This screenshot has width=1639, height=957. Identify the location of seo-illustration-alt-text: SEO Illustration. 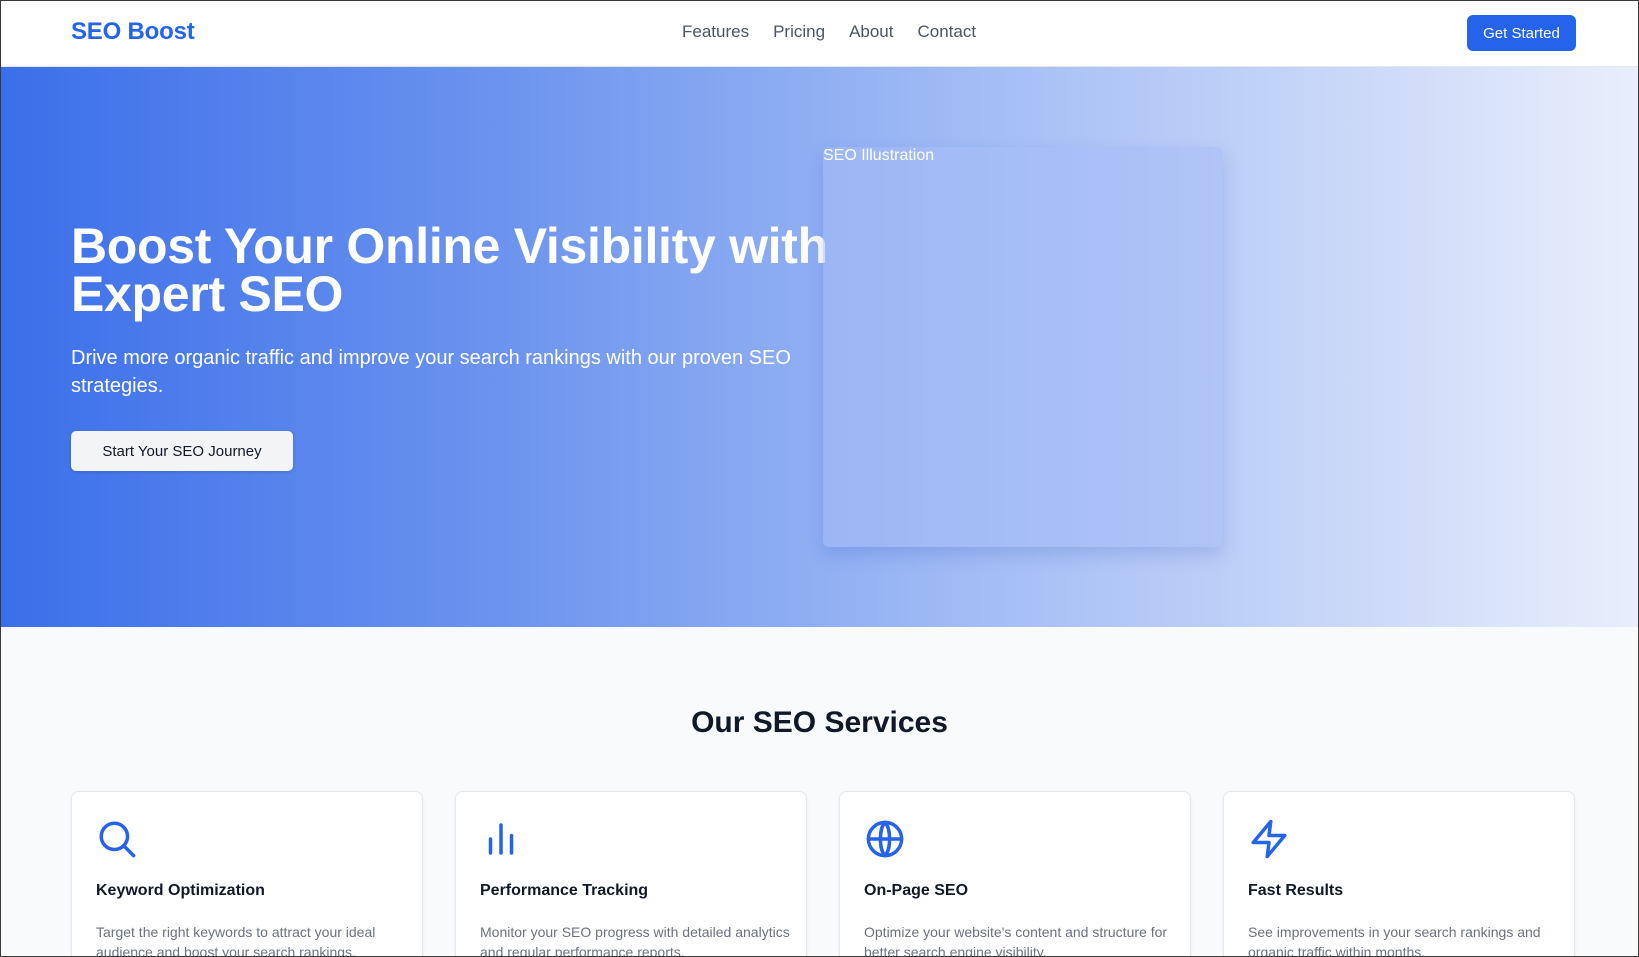
(879, 155).